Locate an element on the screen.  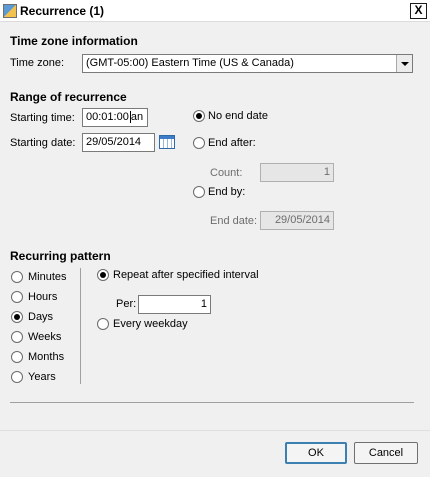
timezone-value: (GMT-05:00) Eastern Time (US & Canada) is located at coordinates (190, 63).